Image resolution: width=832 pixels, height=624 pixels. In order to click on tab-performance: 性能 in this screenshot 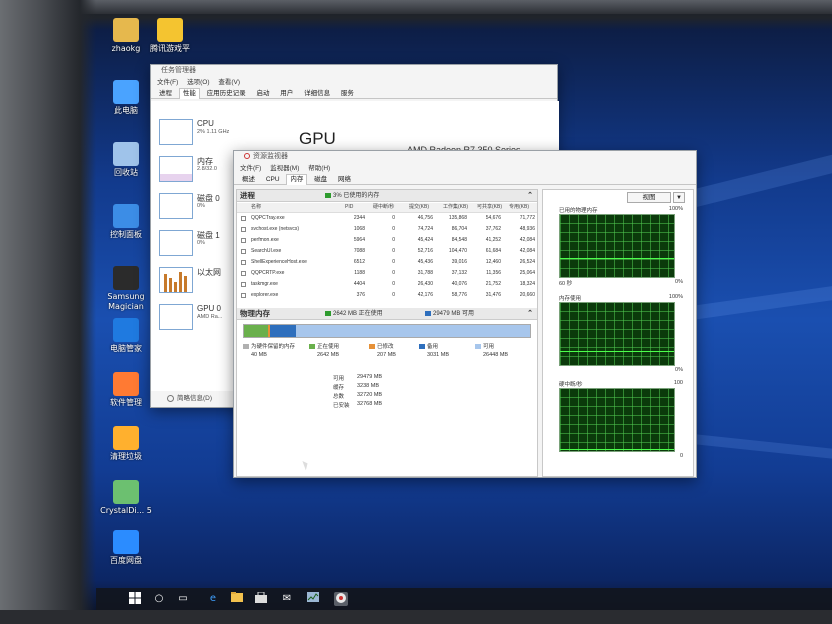, I will do `click(189, 93)`.